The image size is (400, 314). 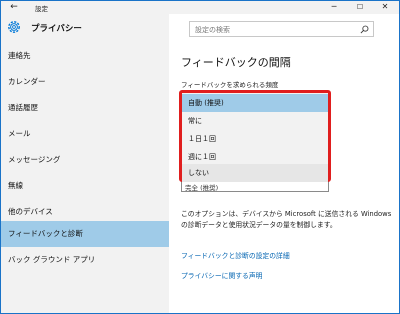 I want to click on gear-icon, so click(x=14, y=27).